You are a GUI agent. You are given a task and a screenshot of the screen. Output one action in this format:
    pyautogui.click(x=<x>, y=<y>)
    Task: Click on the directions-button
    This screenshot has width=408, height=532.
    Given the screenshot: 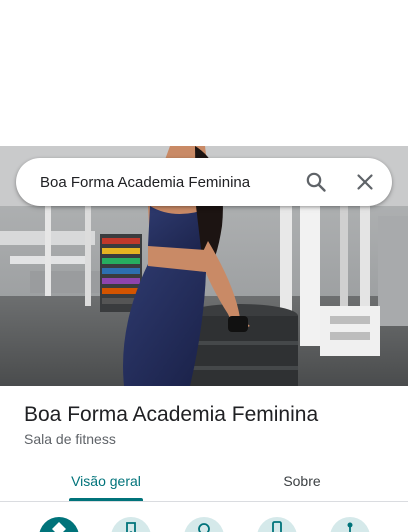 What is the action you would take?
    pyautogui.click(x=59, y=524)
    